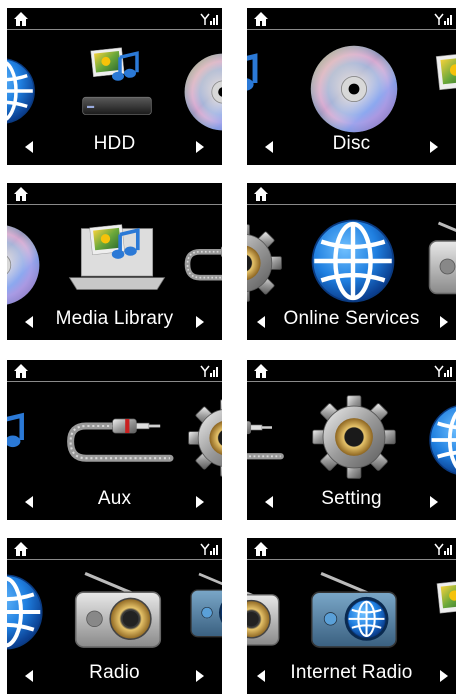 Image resolution: width=456 pixels, height=694 pixels. I want to click on screen-aux: Aux, so click(114, 440).